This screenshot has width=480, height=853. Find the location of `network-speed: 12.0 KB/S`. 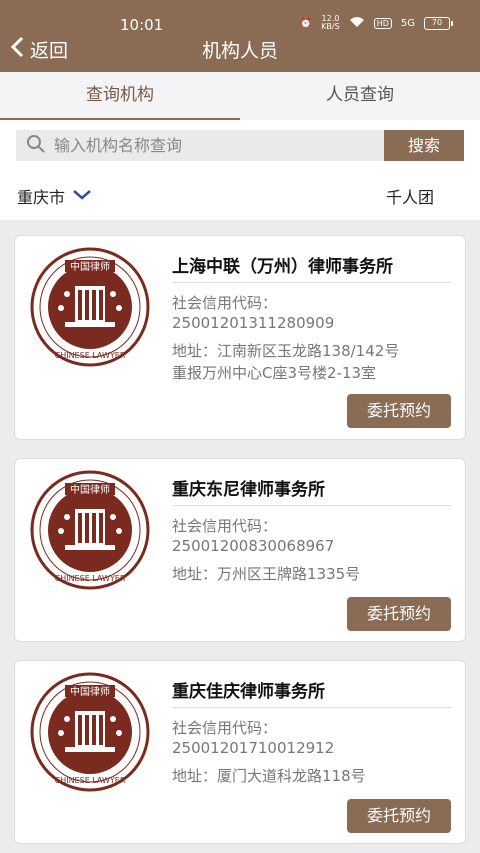

network-speed: 12.0 KB/S is located at coordinates (330, 22).